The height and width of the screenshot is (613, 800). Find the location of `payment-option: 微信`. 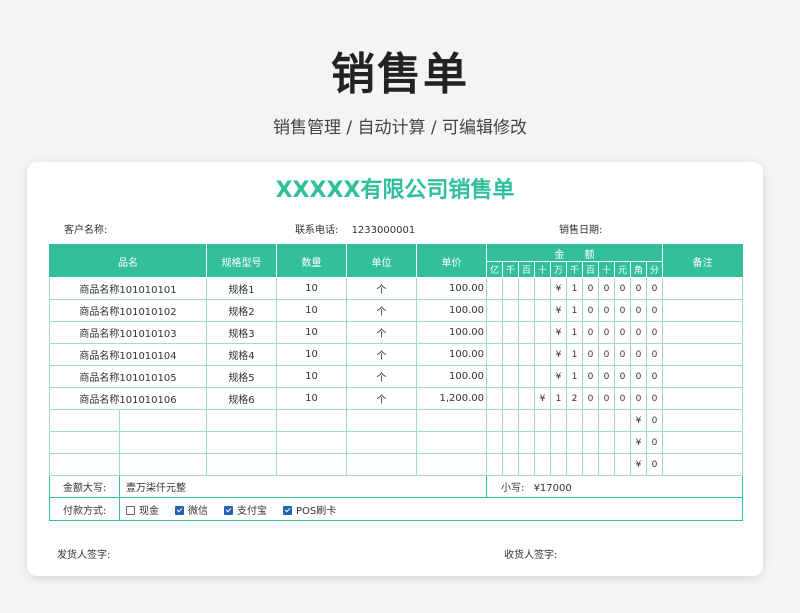

payment-option: 微信 is located at coordinates (191, 509).